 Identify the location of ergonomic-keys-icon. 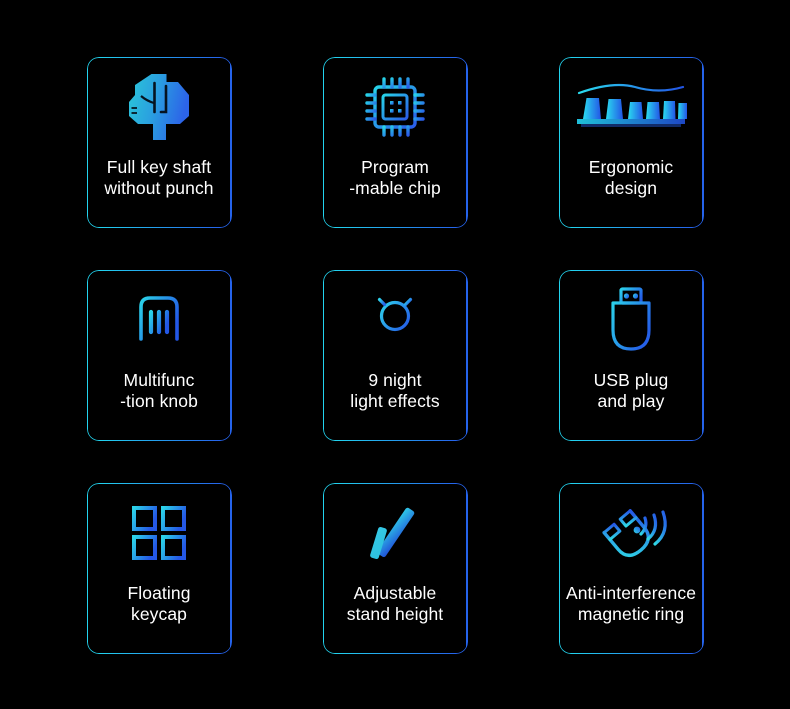
(631, 107).